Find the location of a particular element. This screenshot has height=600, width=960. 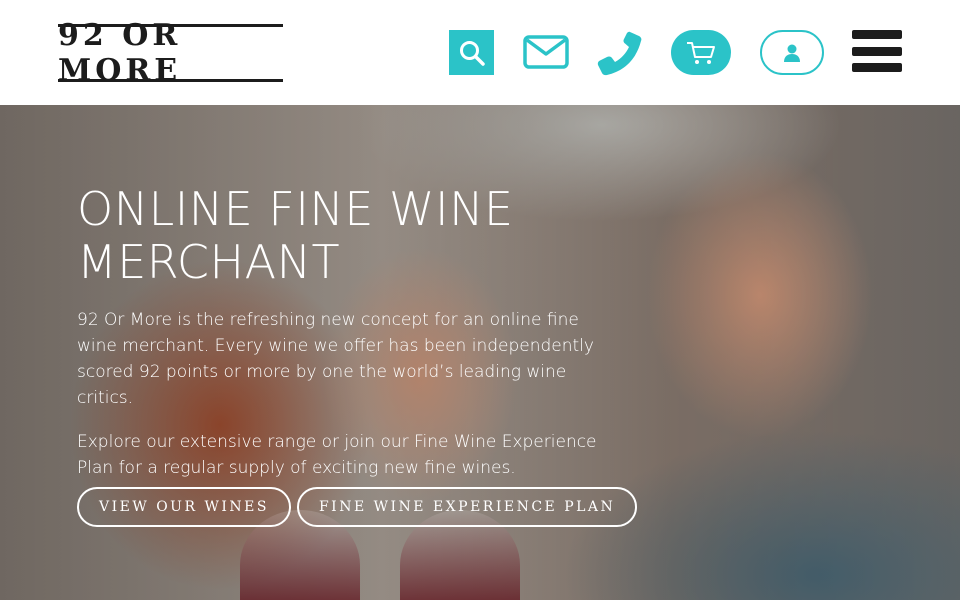

cart-icon is located at coordinates (701, 52).